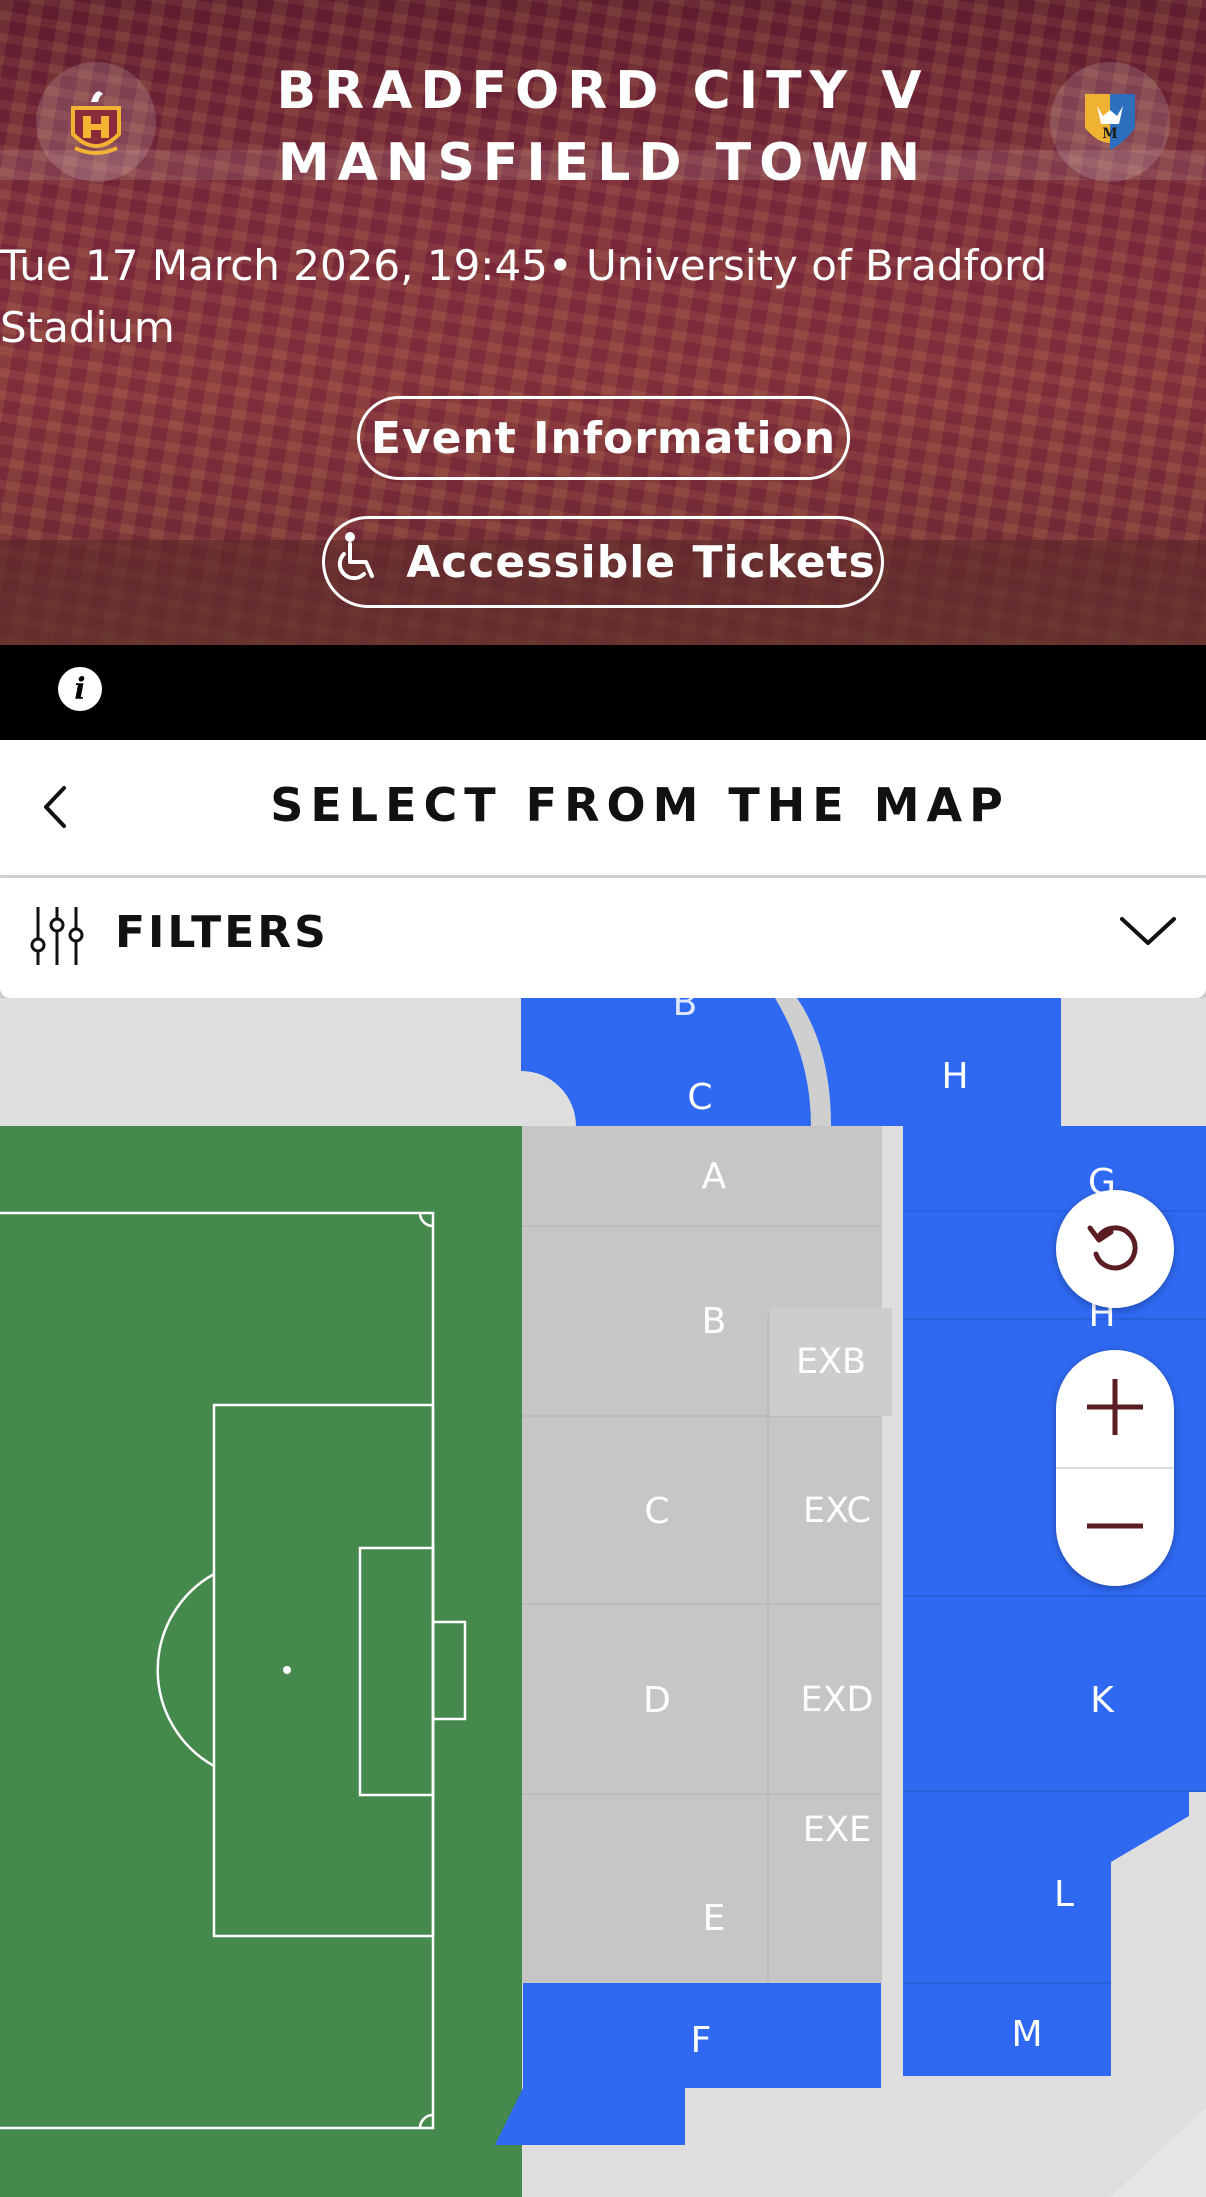 The image size is (1206, 2197). I want to click on seat-section-e: E, so click(714, 1918).